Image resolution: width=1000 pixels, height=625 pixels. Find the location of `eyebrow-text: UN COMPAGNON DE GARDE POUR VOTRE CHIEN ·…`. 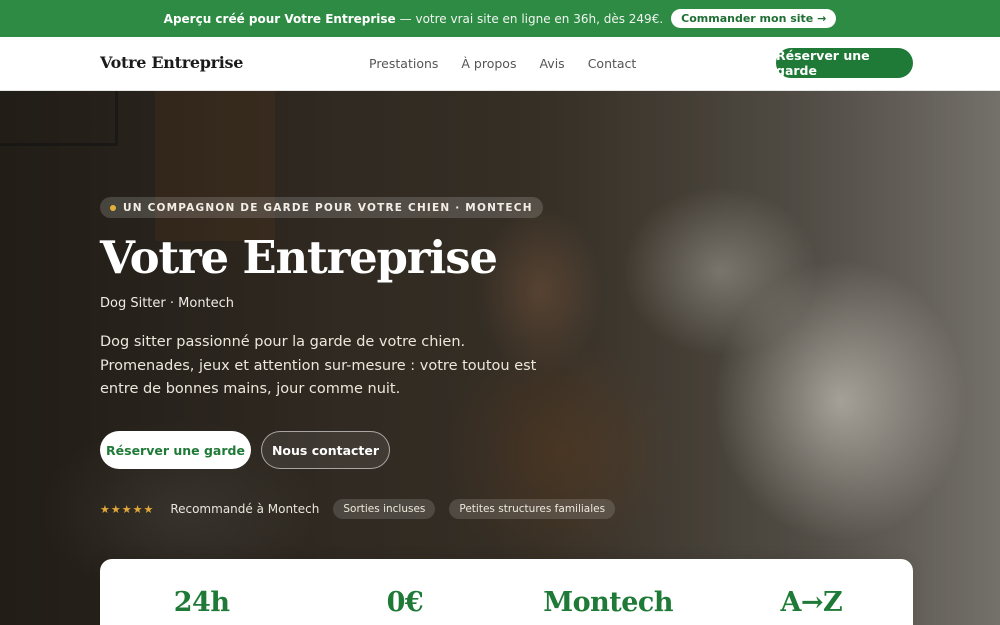

eyebrow-text: UN COMPAGNON DE GARDE POUR VOTRE CHIEN ·… is located at coordinates (328, 207).